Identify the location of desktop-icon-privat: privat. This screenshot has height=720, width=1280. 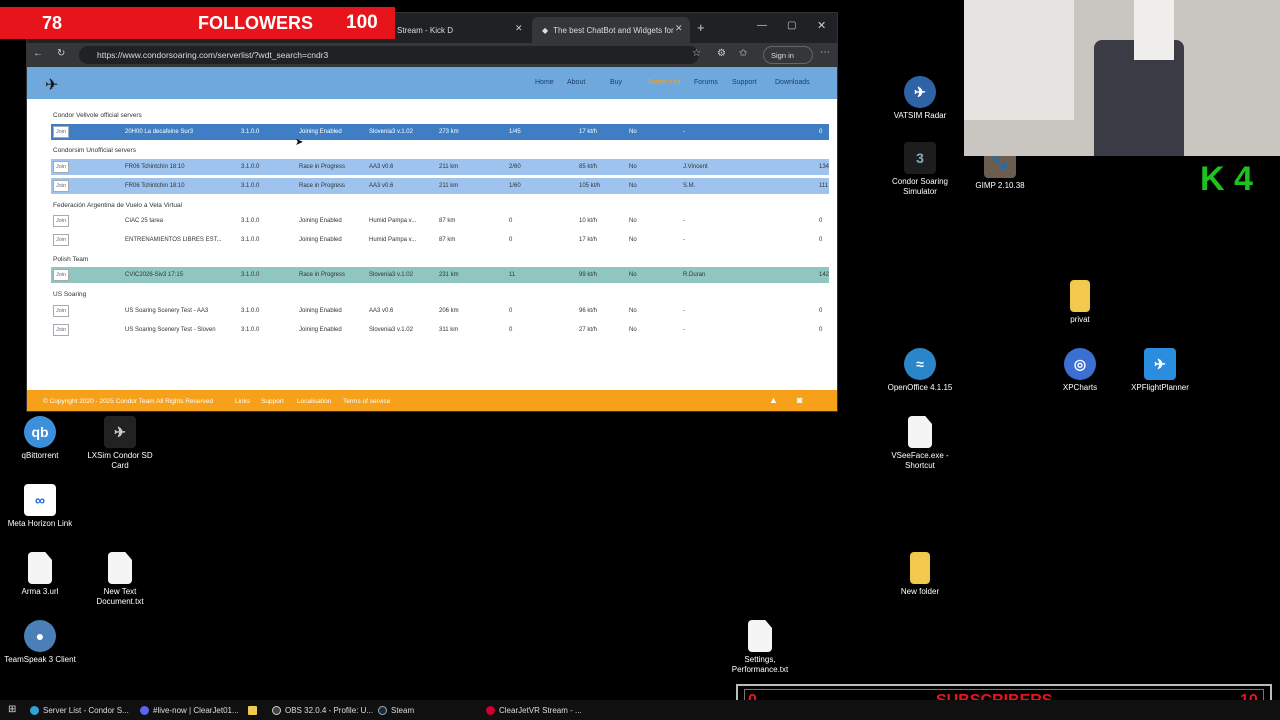
(1080, 302).